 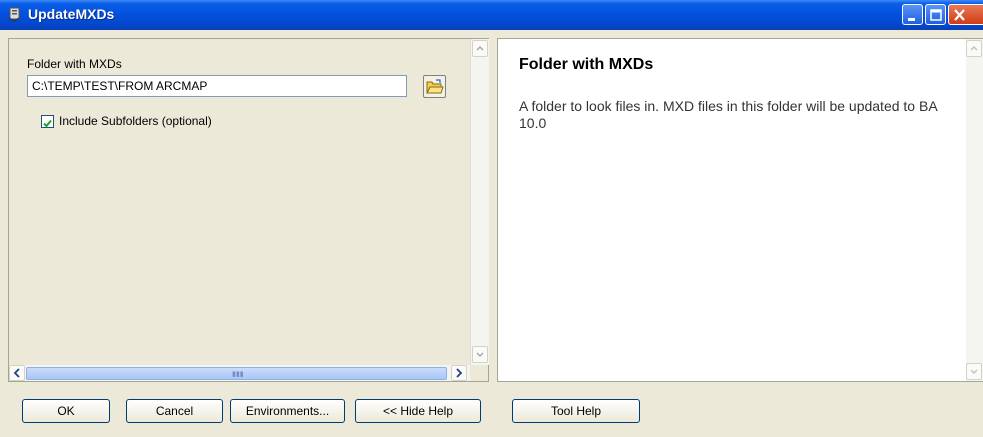 I want to click on scroll-right-button, so click(x=459, y=373).